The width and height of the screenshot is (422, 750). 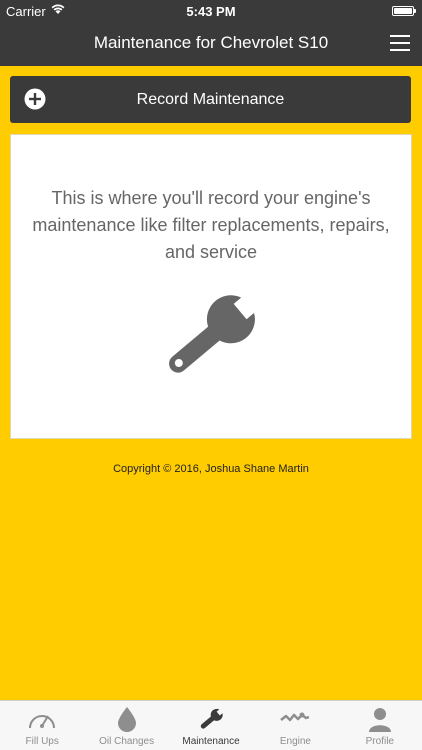 I want to click on battery-icon, so click(x=404, y=11).